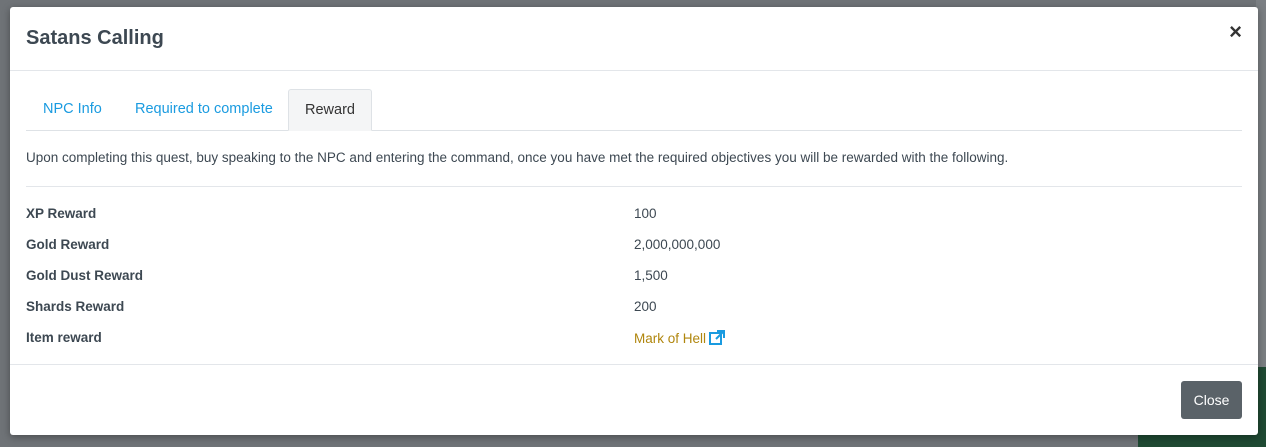 This screenshot has height=447, width=1266. I want to click on reward-label: Gold Reward, so click(68, 244).